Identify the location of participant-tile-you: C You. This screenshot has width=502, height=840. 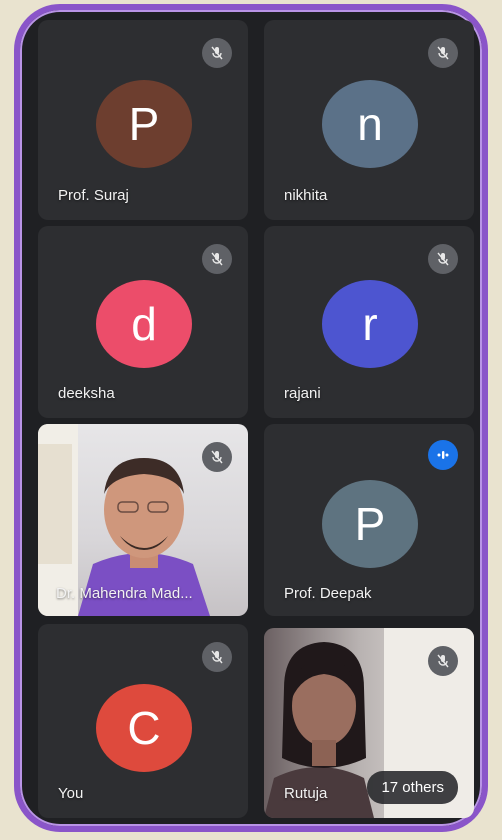
(143, 721).